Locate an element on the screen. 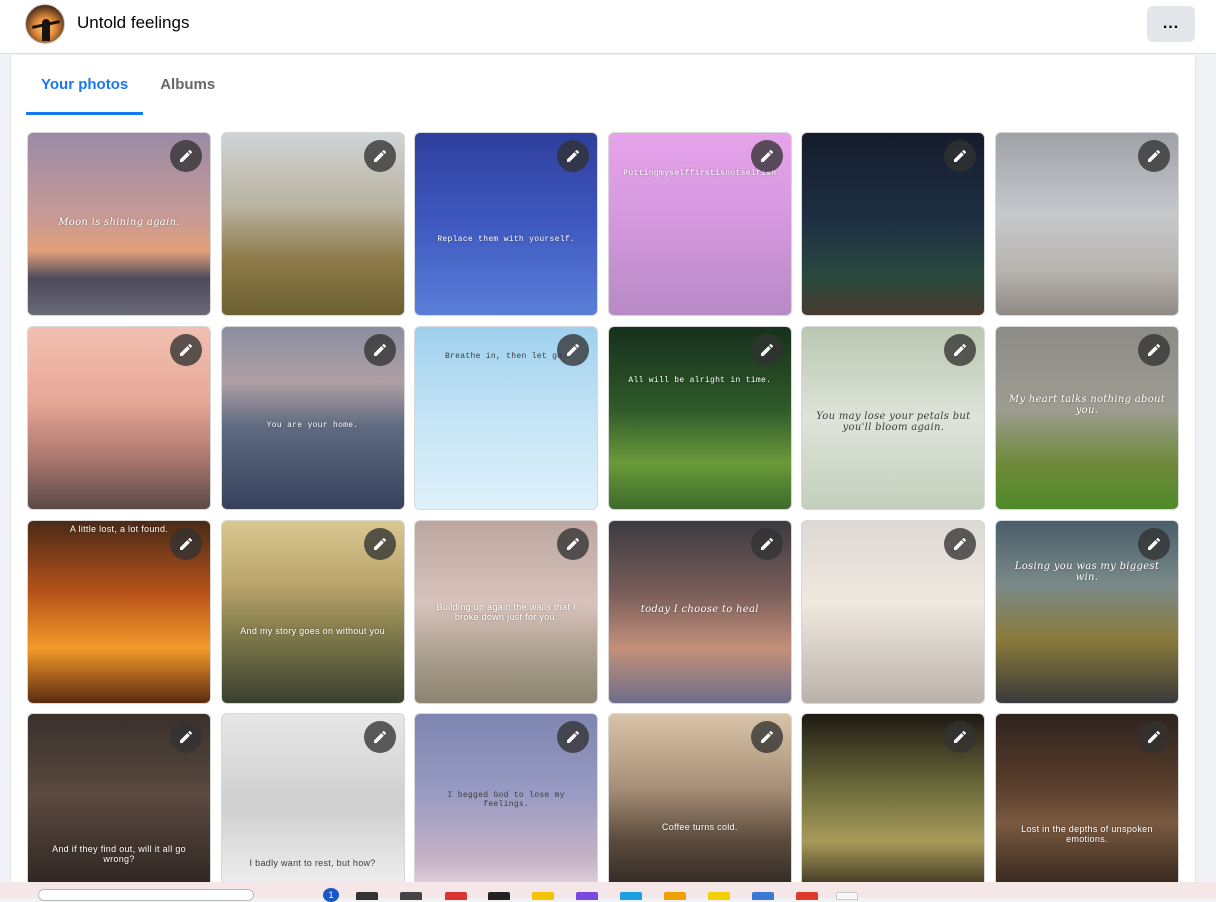  photo-caption: Losing you was my biggest win. is located at coordinates (1087, 571).